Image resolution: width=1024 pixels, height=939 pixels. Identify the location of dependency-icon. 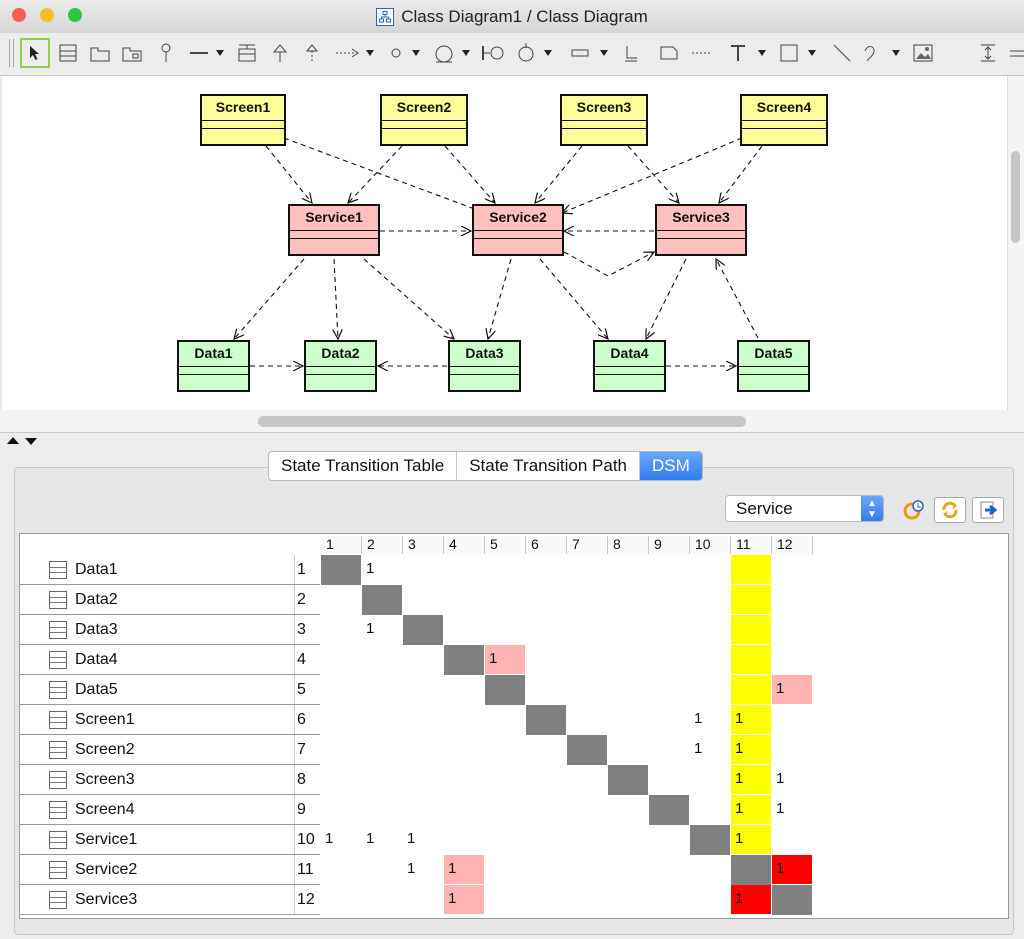
(356, 53).